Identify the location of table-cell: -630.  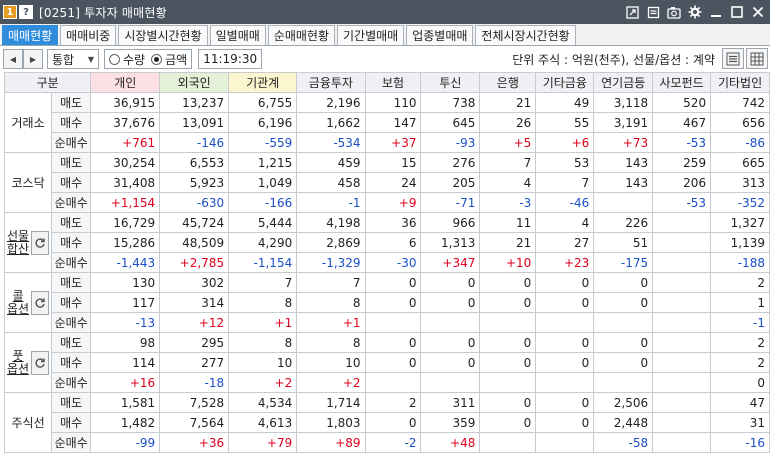
(194, 202).